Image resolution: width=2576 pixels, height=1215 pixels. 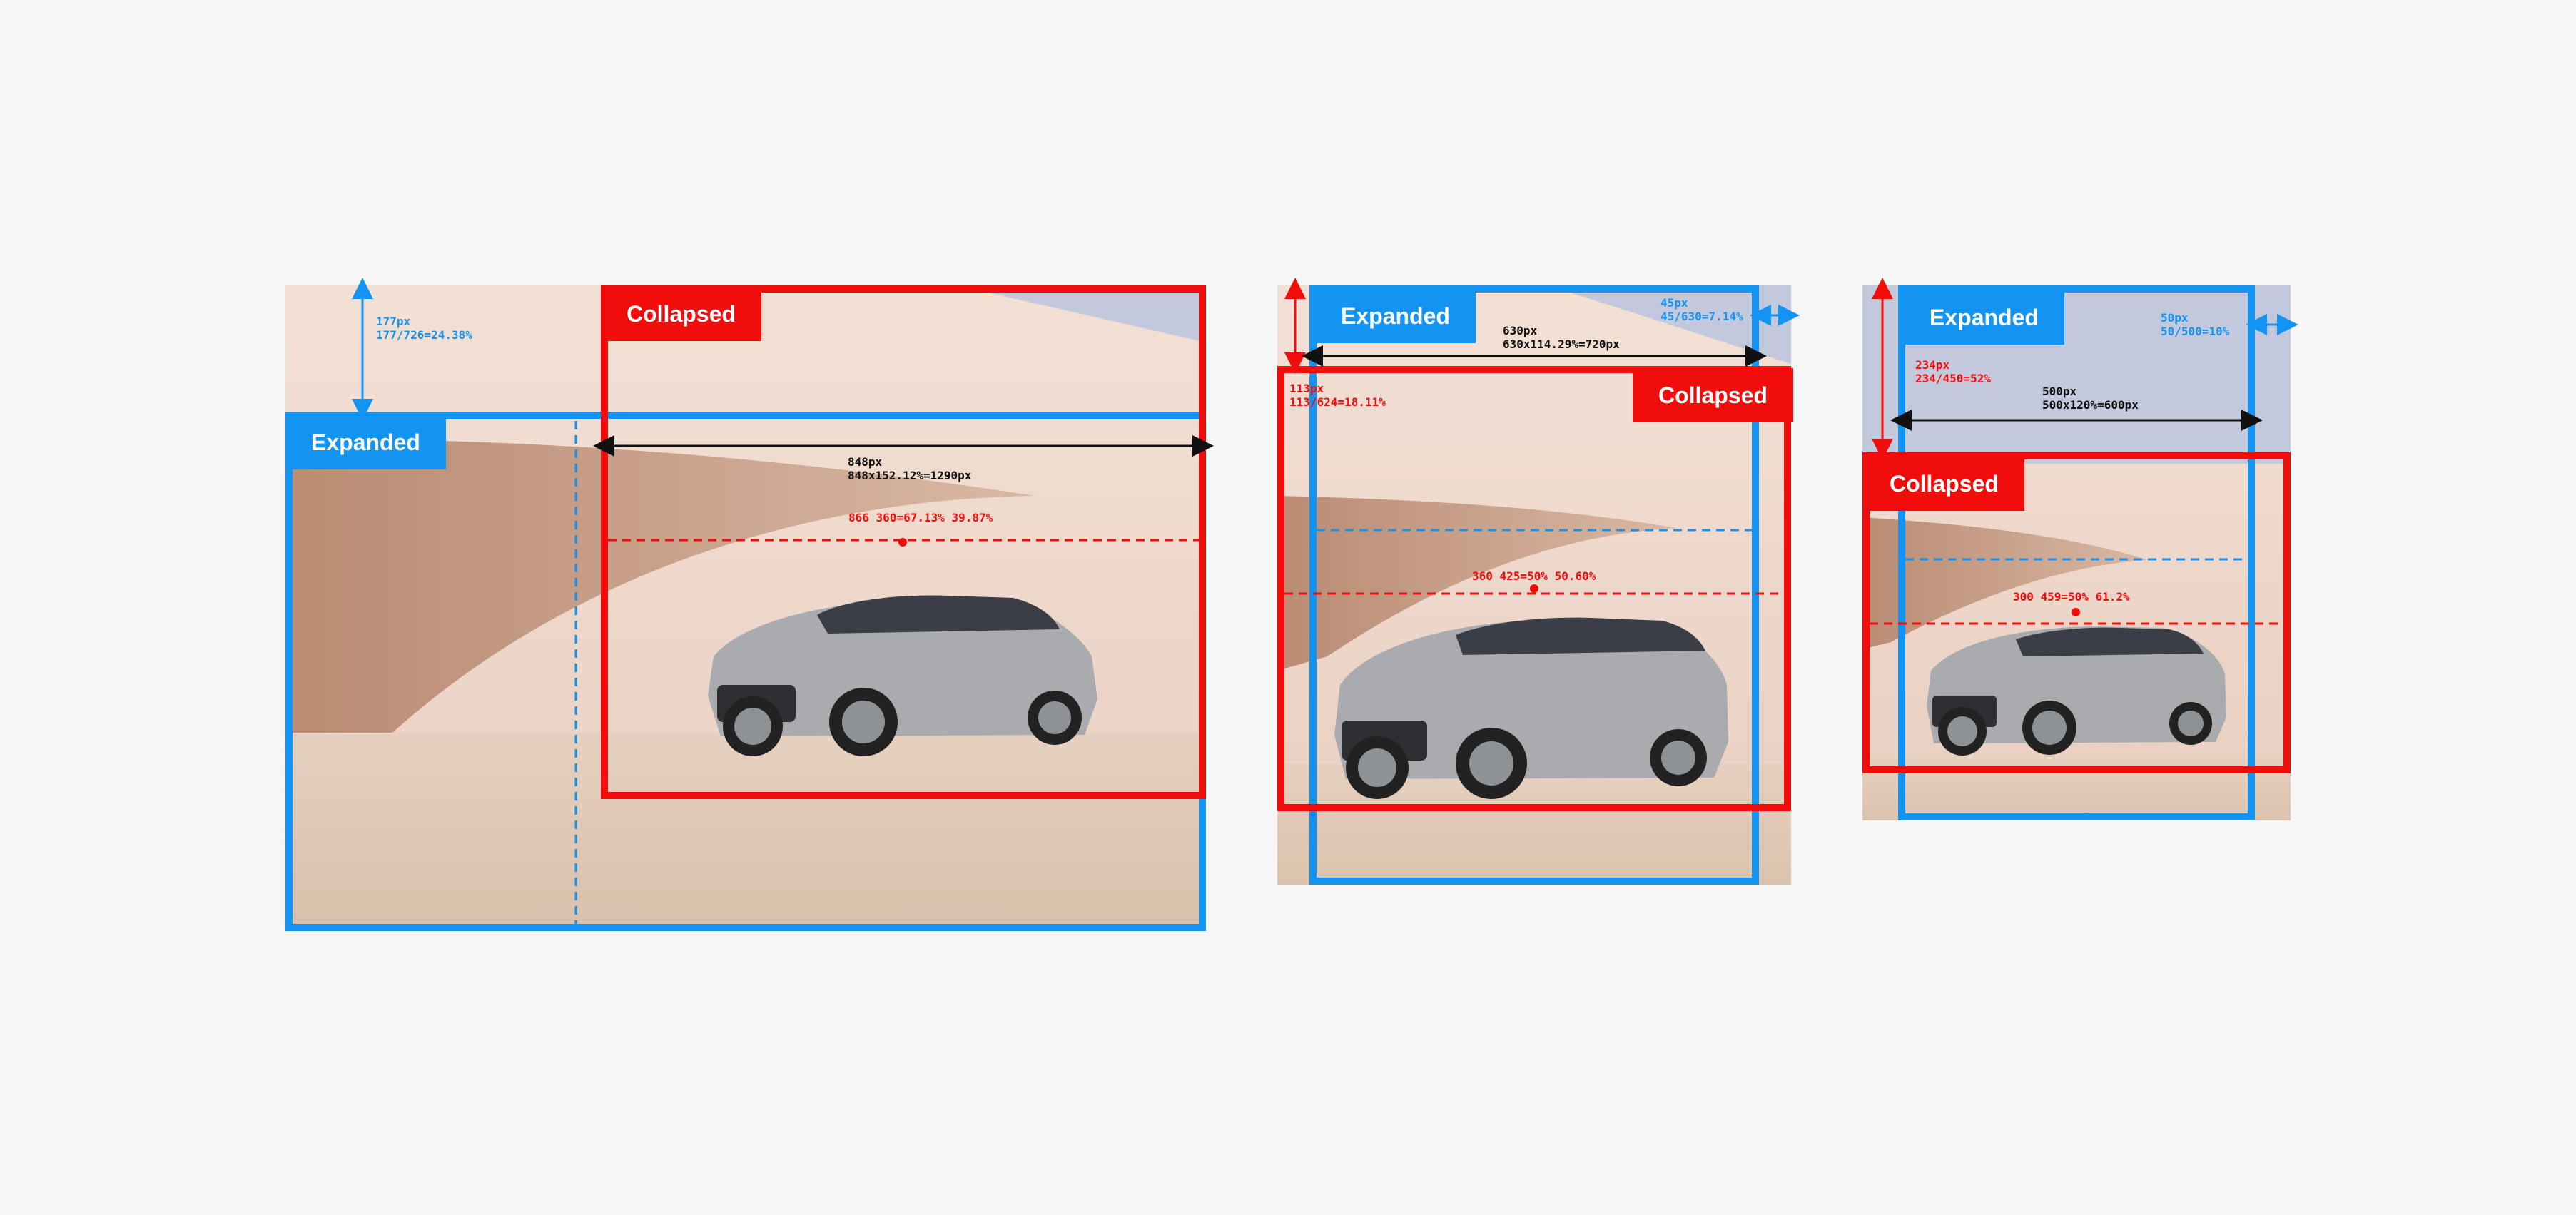 What do you see at coordinates (1953, 371) in the screenshot?
I see `top-offset-label: 234px 234/450=52%` at bounding box center [1953, 371].